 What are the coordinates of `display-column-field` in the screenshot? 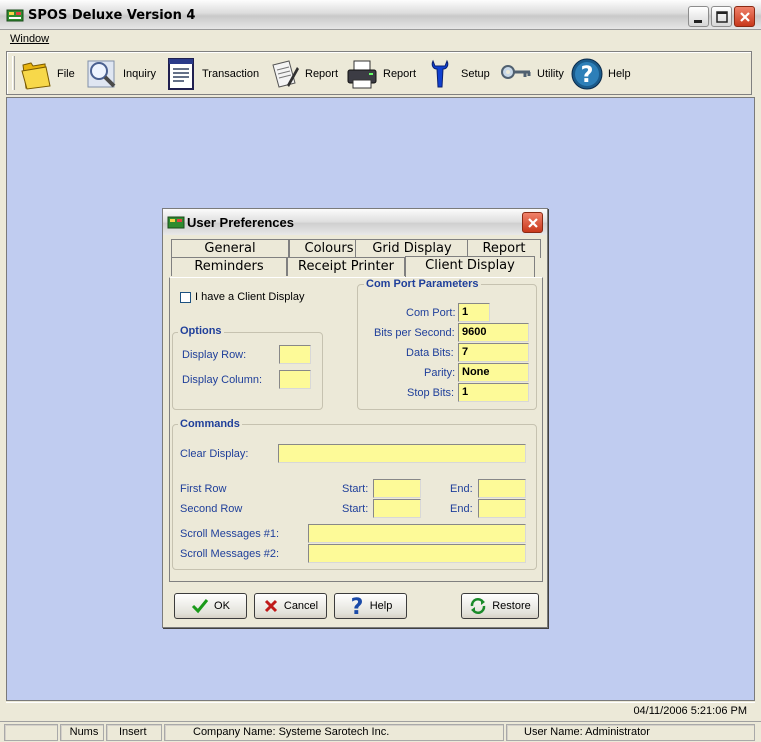 It's located at (295, 379).